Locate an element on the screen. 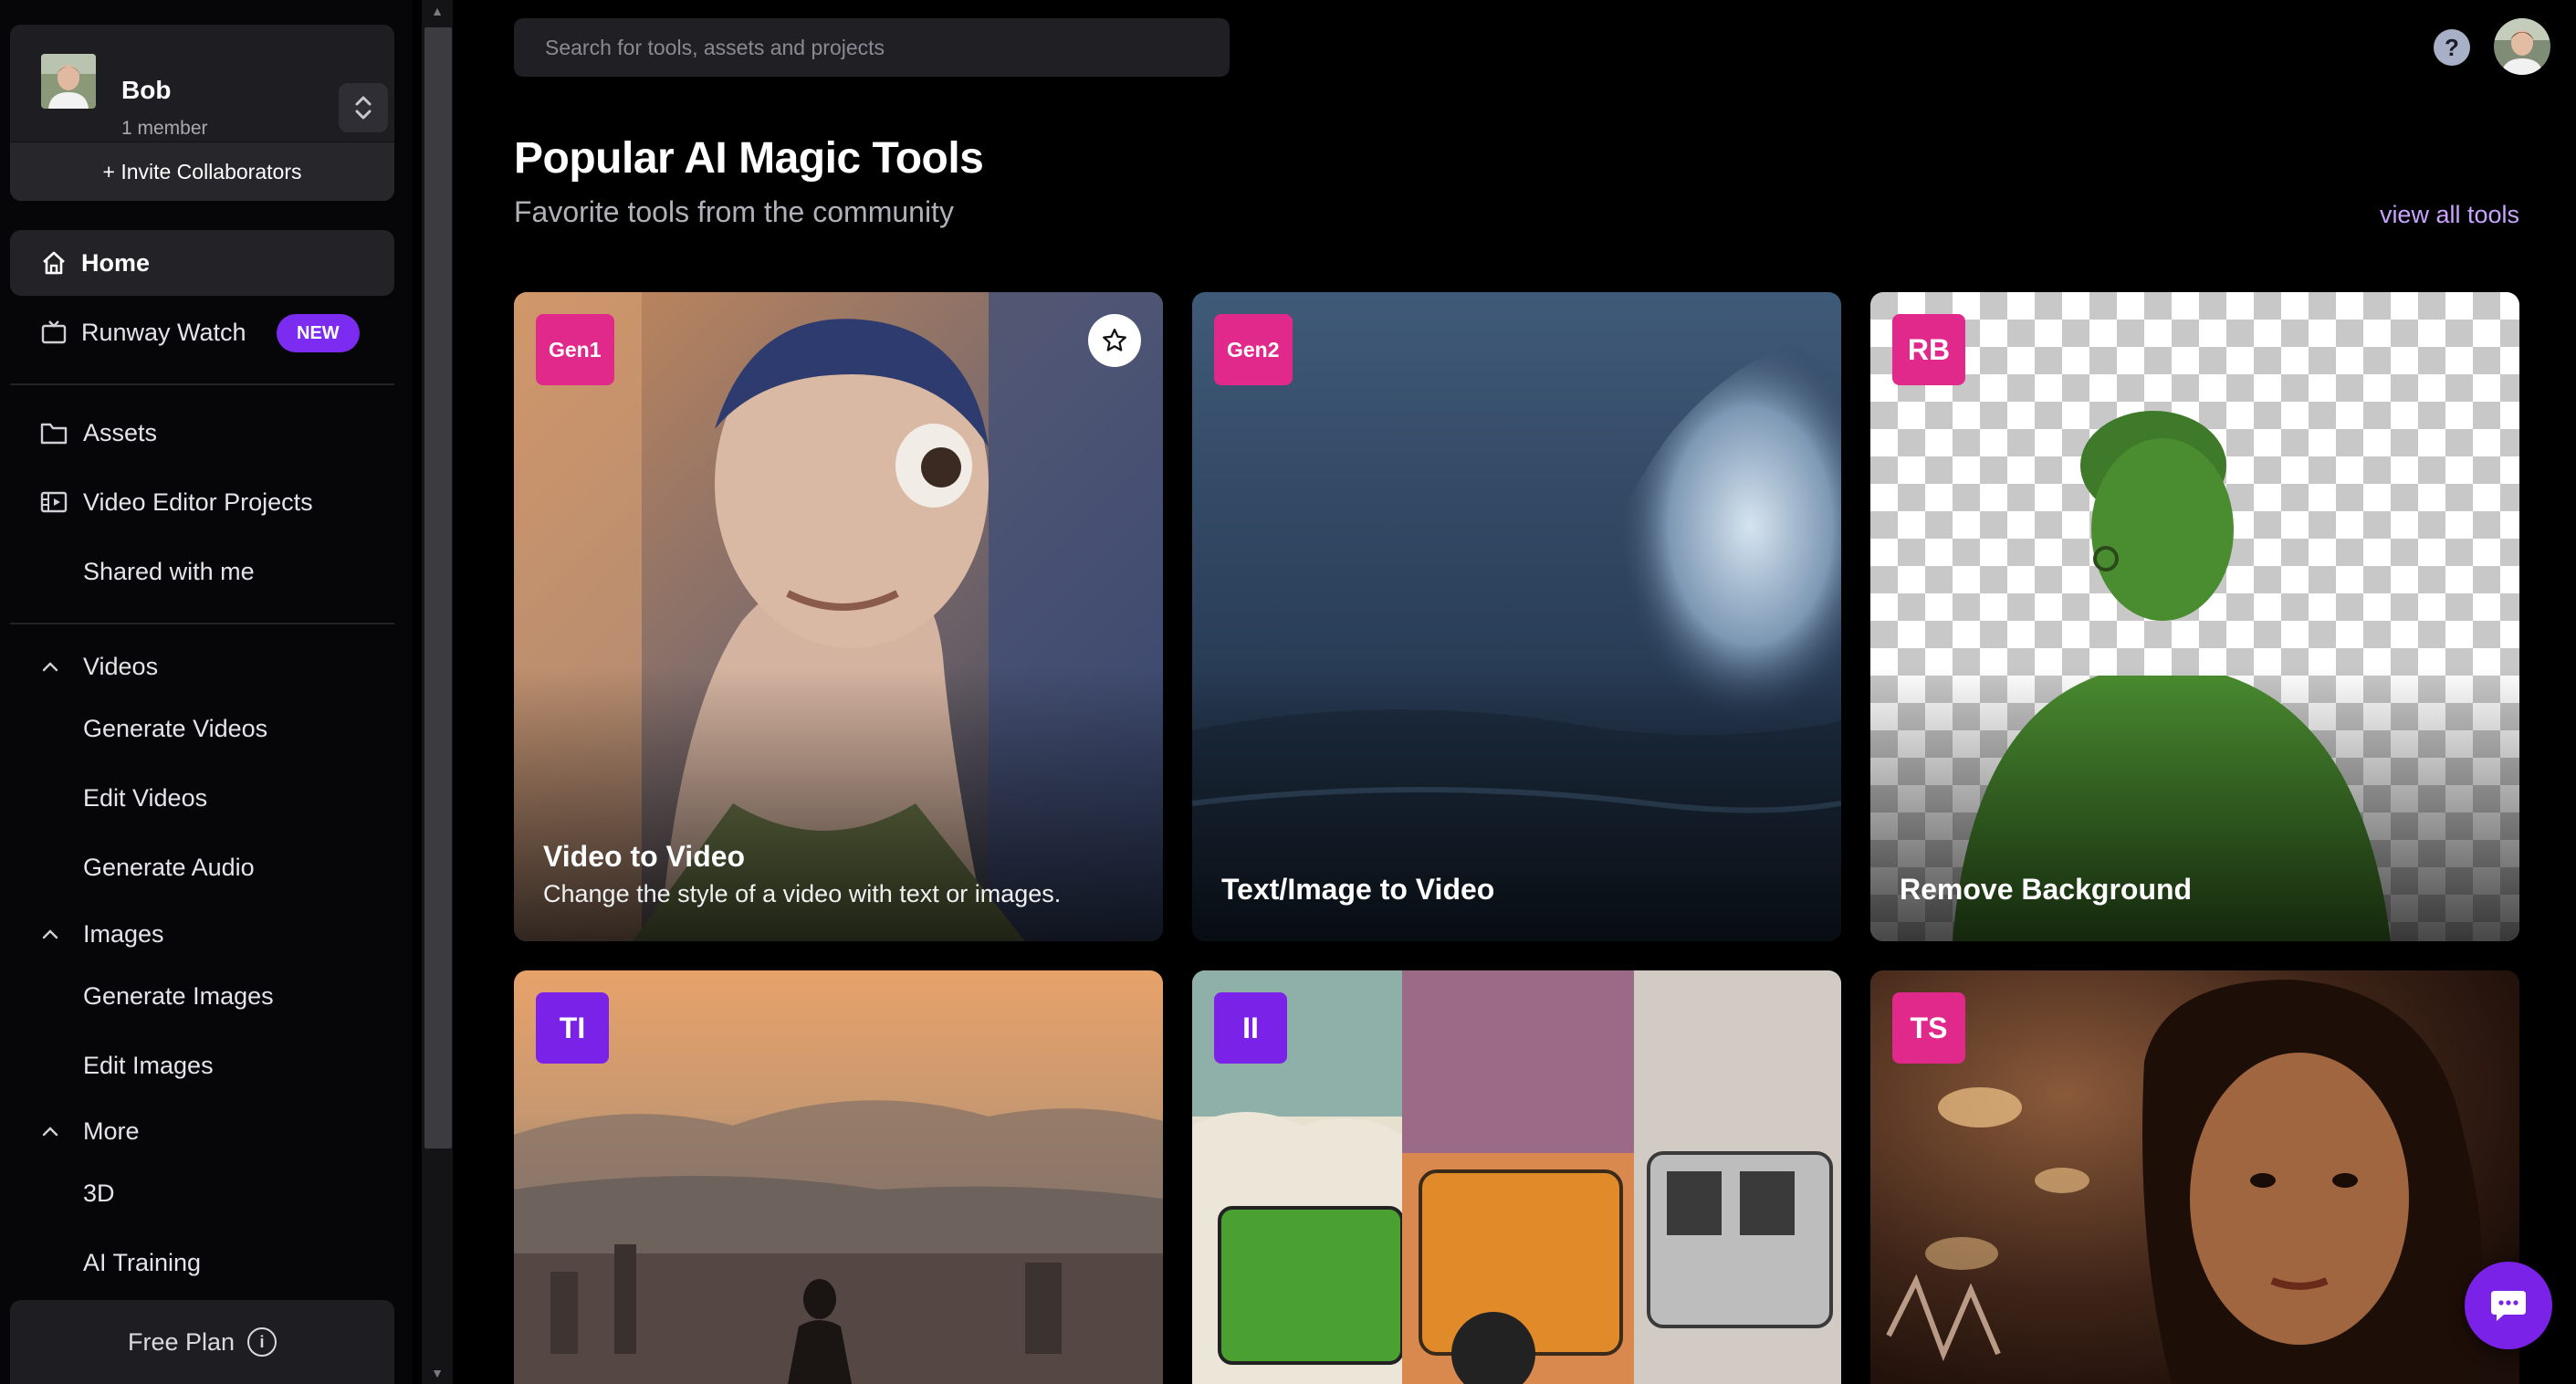  sidebar-item-label: Generate Audio is located at coordinates (169, 867).